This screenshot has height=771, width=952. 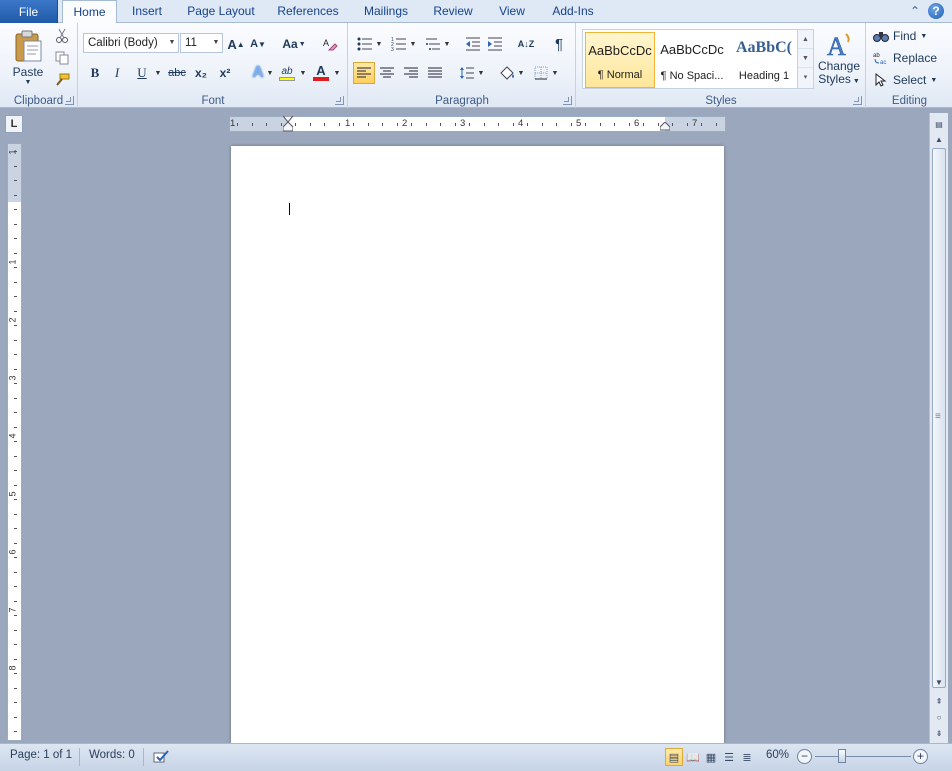 What do you see at coordinates (435, 73) in the screenshot?
I see `justify-button` at bounding box center [435, 73].